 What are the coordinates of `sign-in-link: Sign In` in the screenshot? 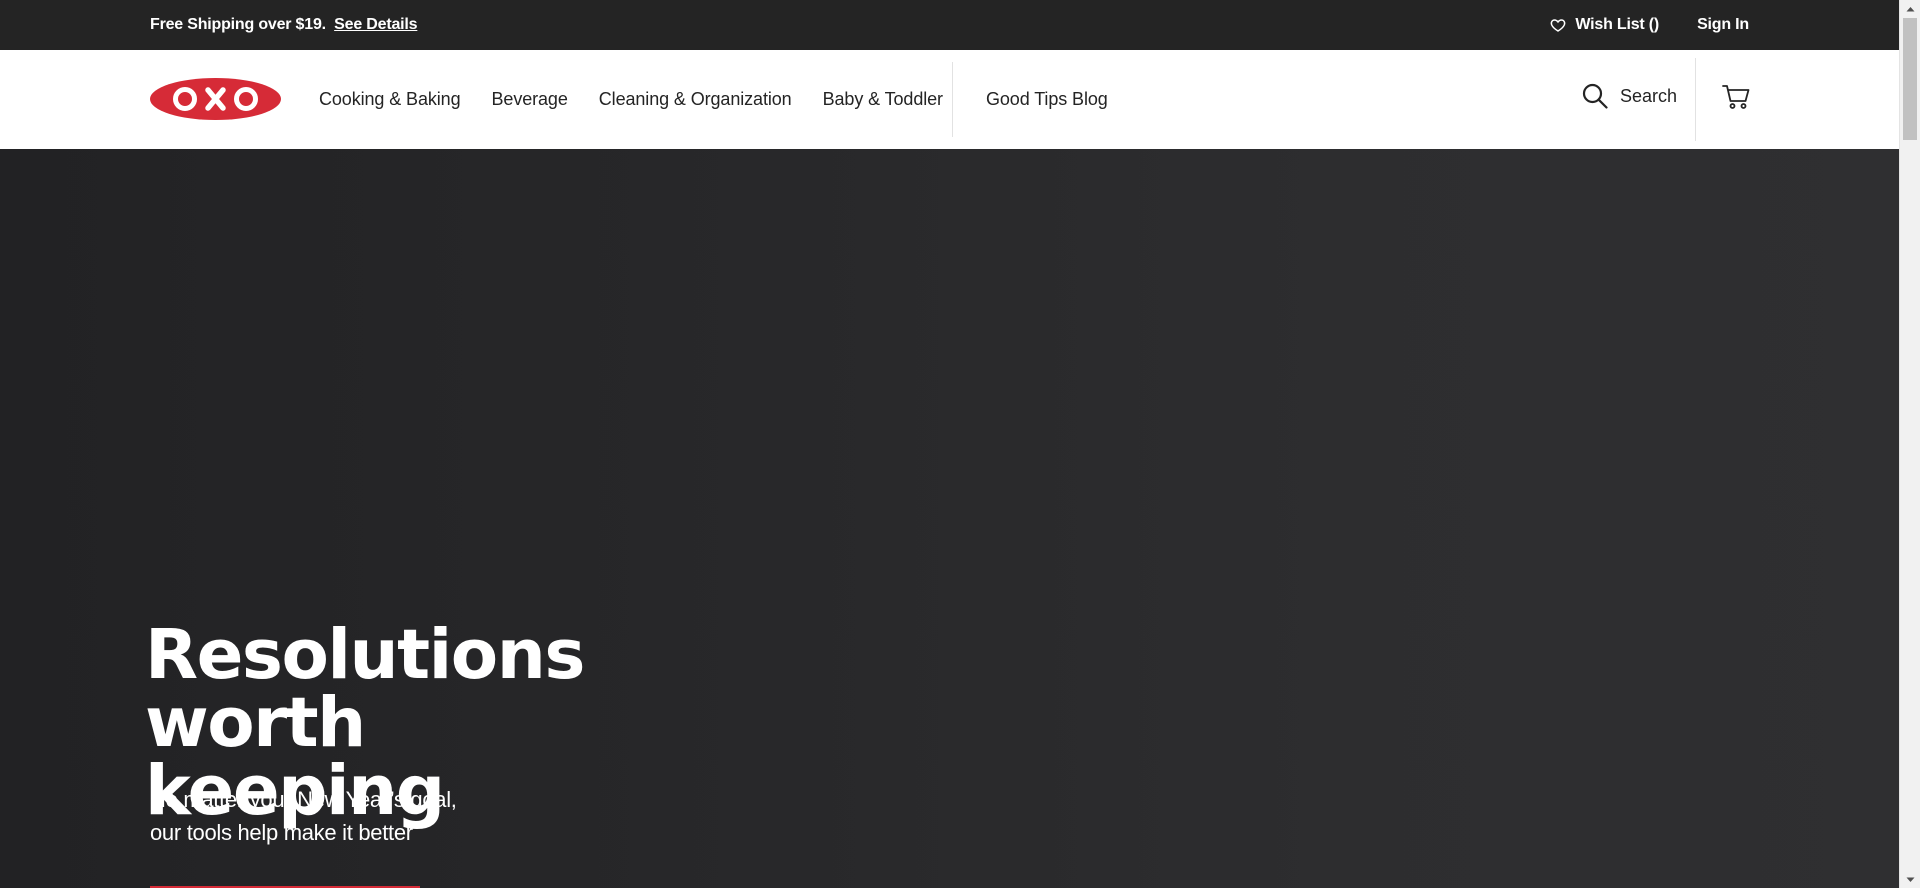 It's located at (1723, 25).